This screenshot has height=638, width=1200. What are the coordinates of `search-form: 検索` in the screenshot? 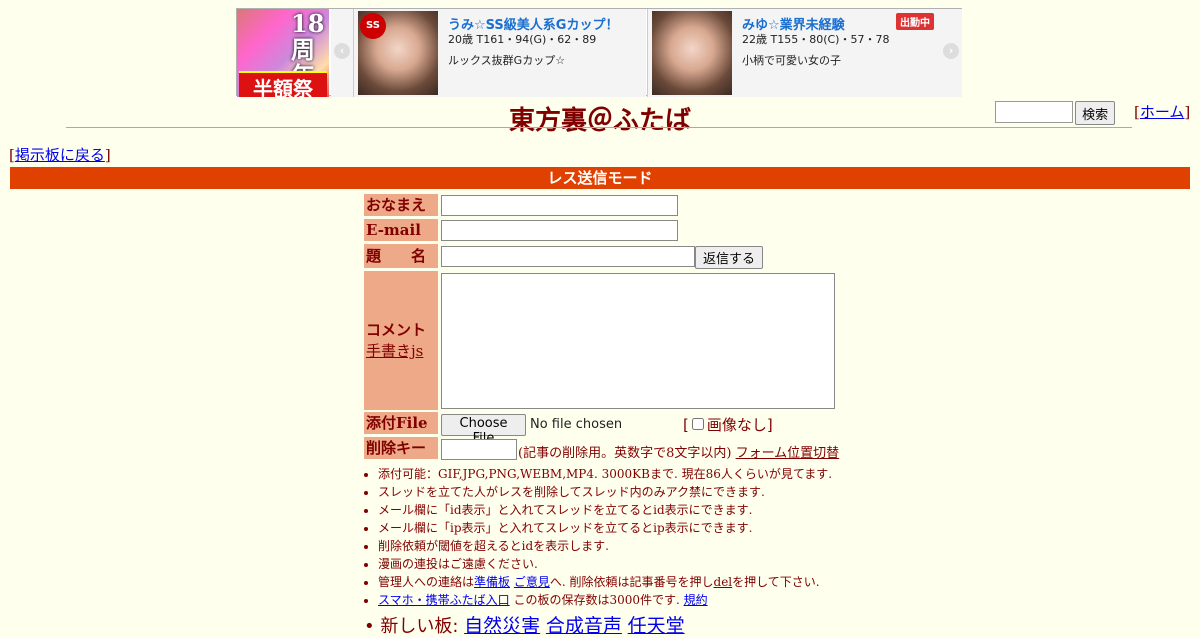 It's located at (1055, 113).